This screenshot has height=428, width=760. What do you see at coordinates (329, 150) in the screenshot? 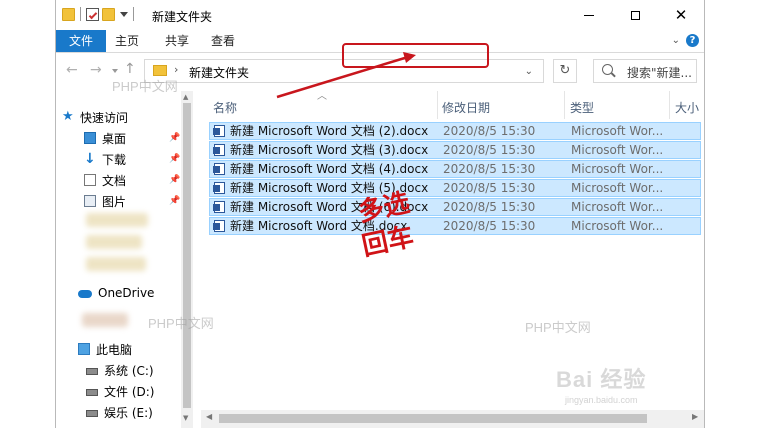
I see `file-name: 新建 Microsoft Word 文档 (3).docx` at bounding box center [329, 150].